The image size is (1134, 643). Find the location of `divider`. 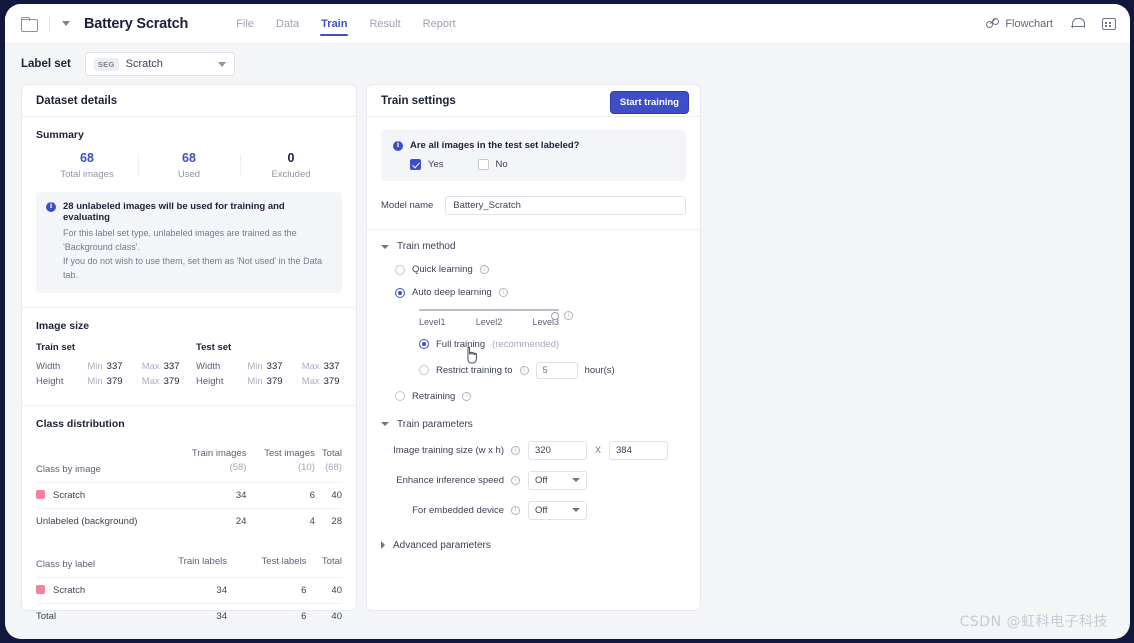

divider is located at coordinates (49, 23).